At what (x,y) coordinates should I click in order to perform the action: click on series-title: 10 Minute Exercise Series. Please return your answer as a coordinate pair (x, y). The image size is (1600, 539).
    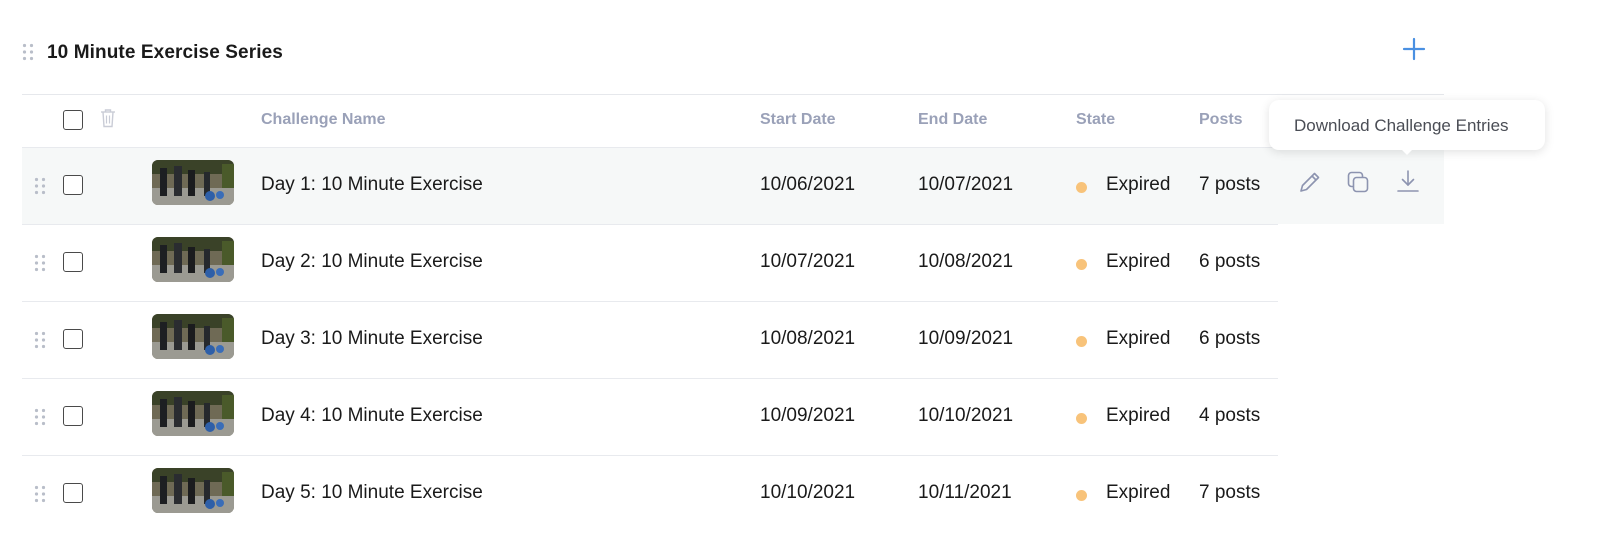
    Looking at the image, I should click on (165, 52).